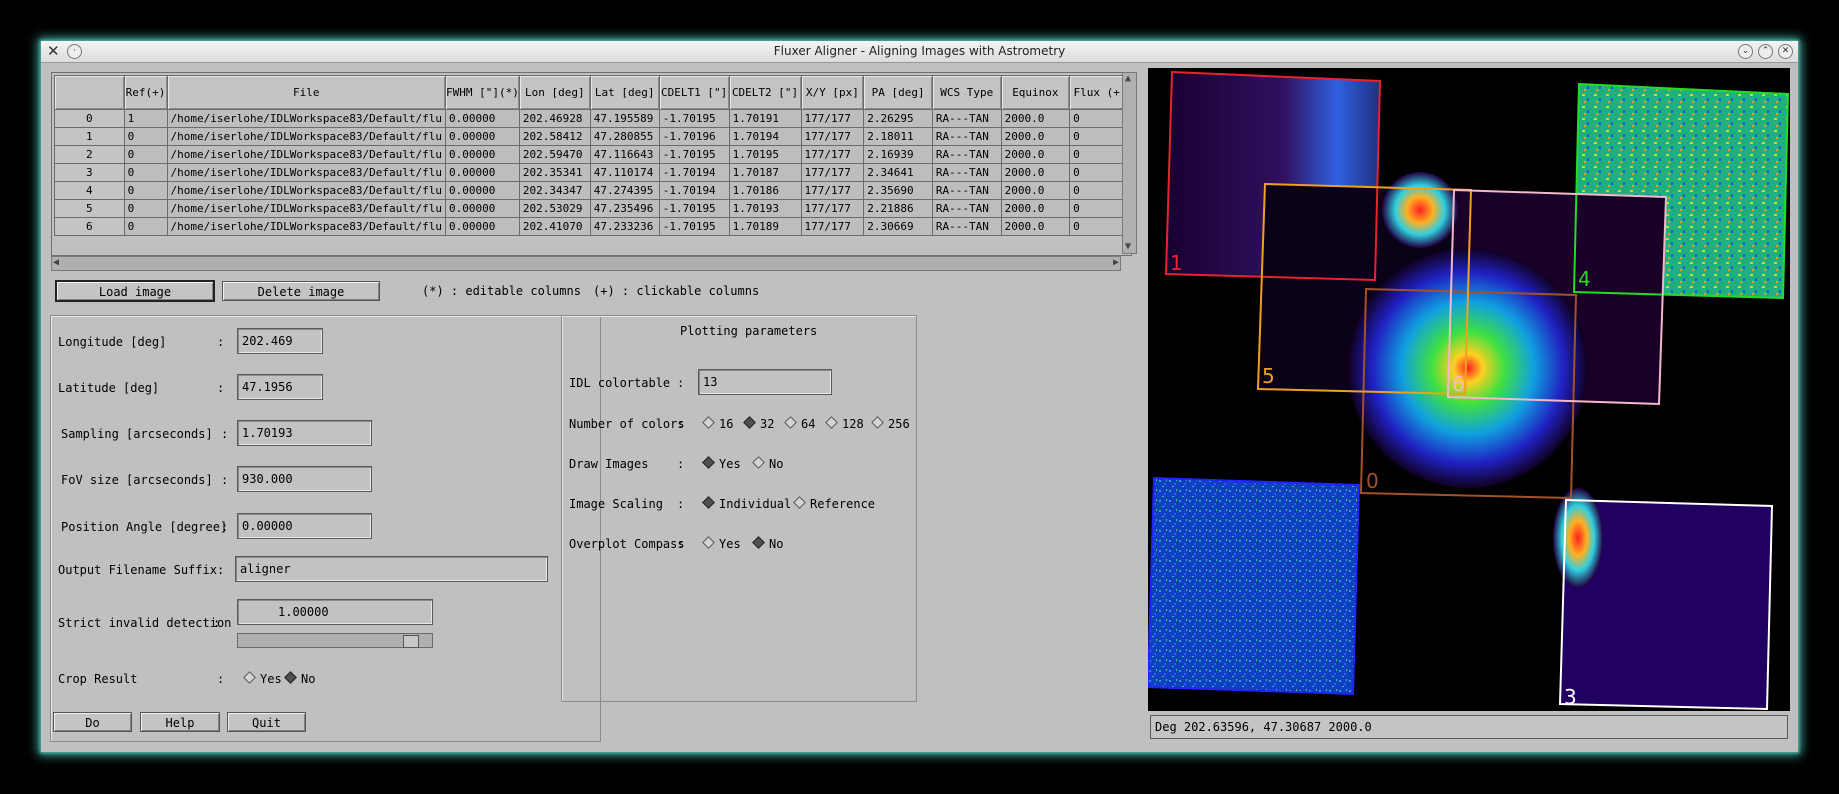 The image size is (1839, 794). I want to click on table-cell: 1.70189, so click(765, 226).